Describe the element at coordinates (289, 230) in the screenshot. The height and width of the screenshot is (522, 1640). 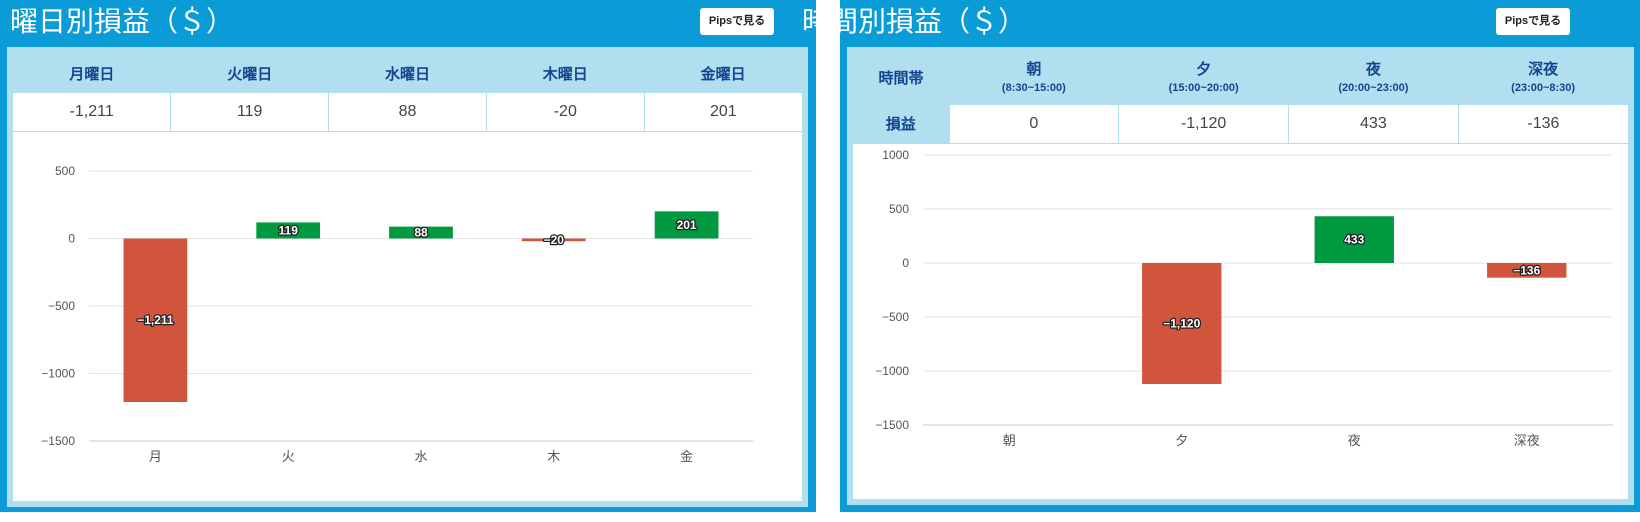
I see `bar-data-label: 119` at that location.